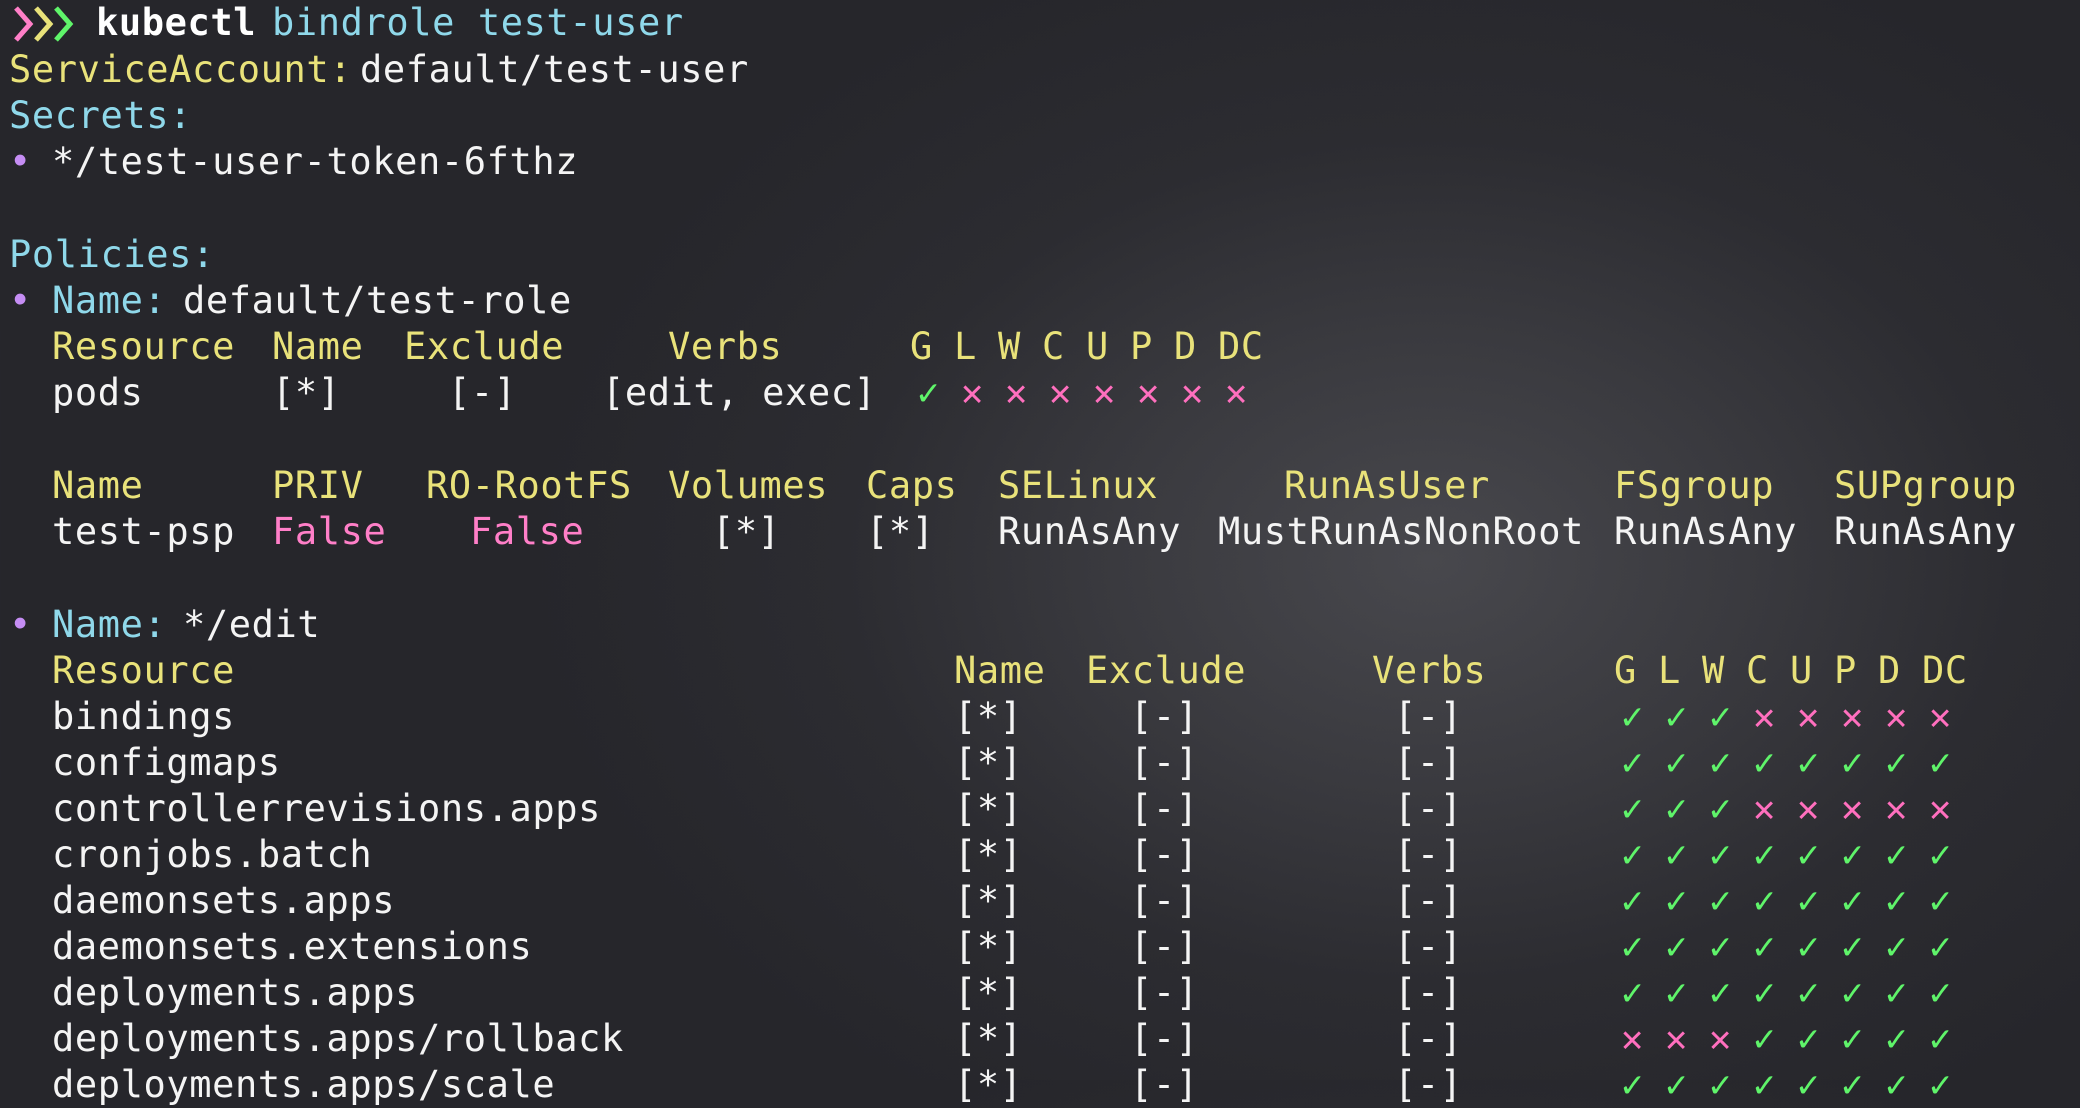 The image size is (2080, 1108). What do you see at coordinates (1078, 485) in the screenshot?
I see `psp-col-selinux-header: SELinux` at bounding box center [1078, 485].